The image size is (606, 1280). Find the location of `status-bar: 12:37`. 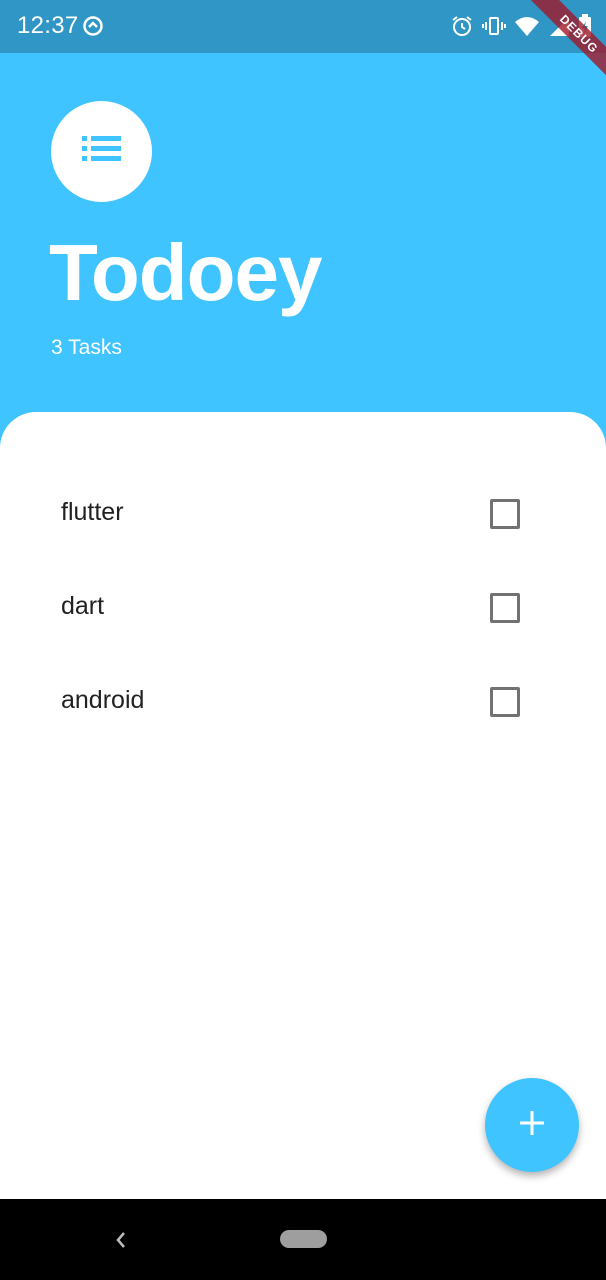

status-bar: 12:37 is located at coordinates (303, 26).